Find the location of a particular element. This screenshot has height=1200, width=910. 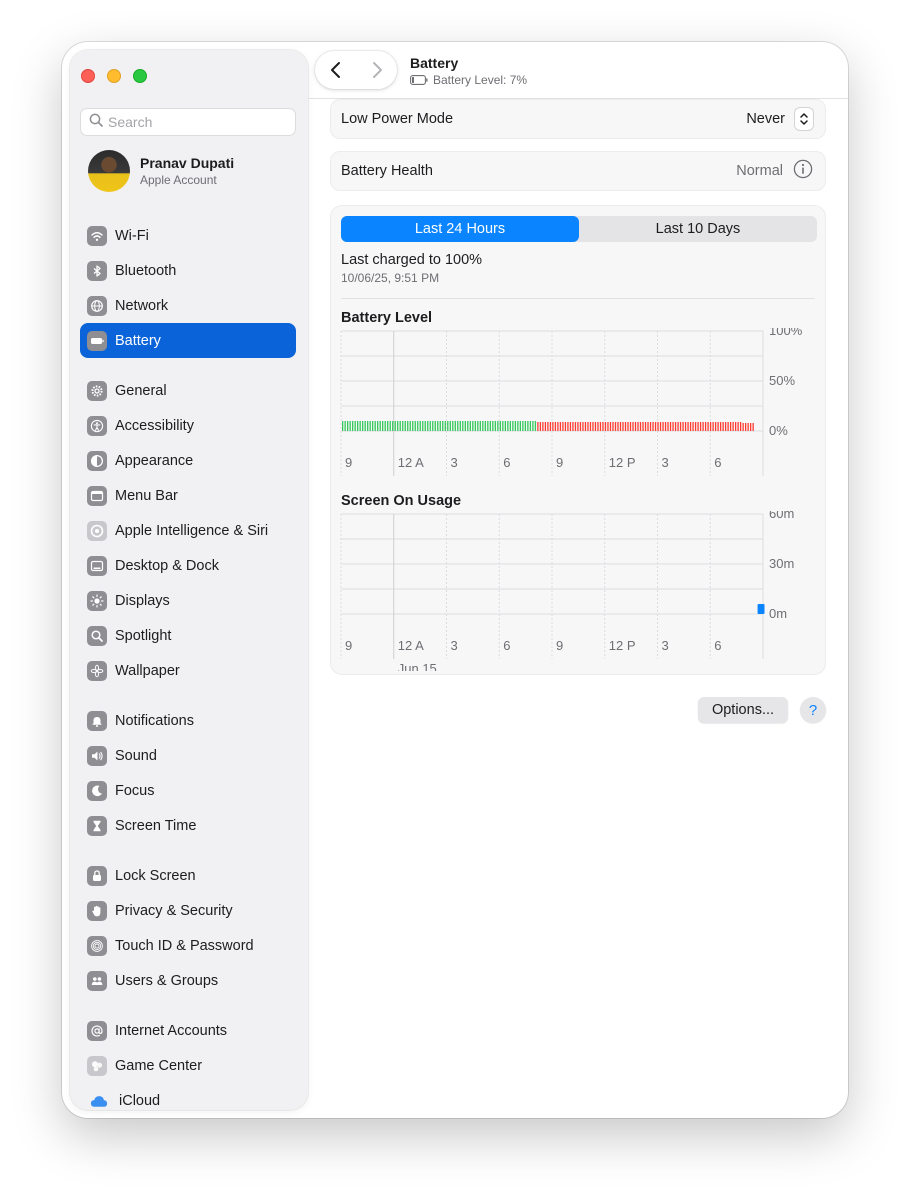

sidebar-item-appearance: Appearance is located at coordinates (188, 460).